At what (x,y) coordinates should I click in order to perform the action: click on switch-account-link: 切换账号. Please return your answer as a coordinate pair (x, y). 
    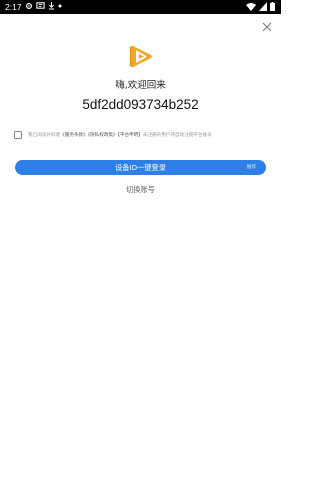
    Looking at the image, I should click on (140, 190).